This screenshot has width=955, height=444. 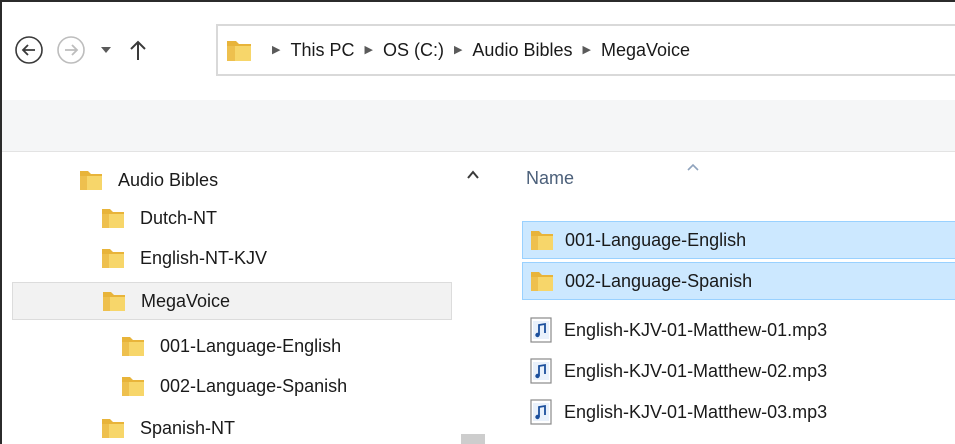 I want to click on nav-item-megavoice: MegaVoice, so click(x=232, y=301).